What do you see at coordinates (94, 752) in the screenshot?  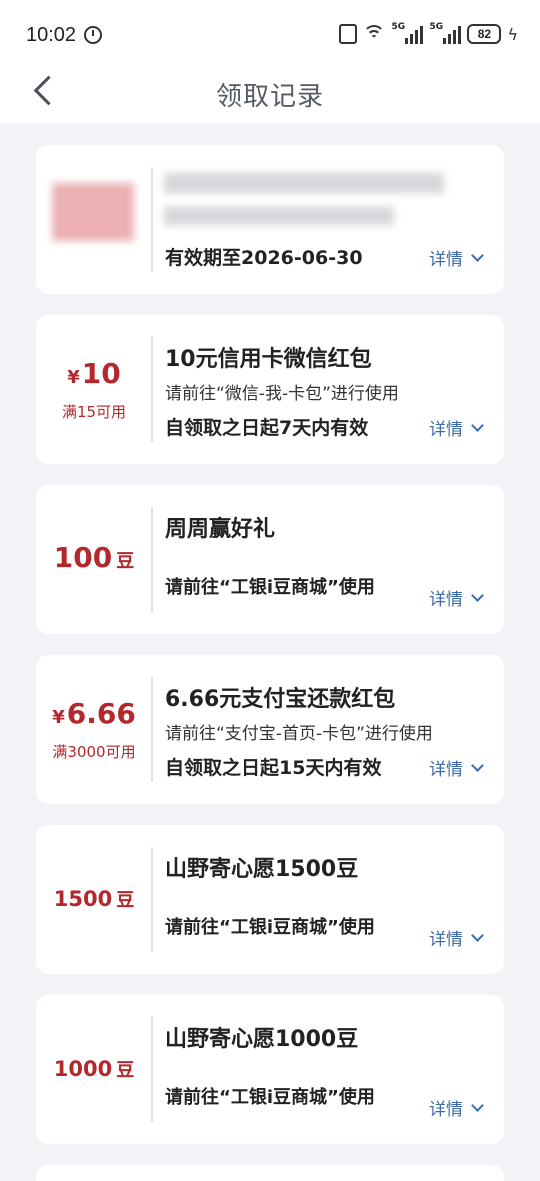 I see `card-condition: 满3000可用` at bounding box center [94, 752].